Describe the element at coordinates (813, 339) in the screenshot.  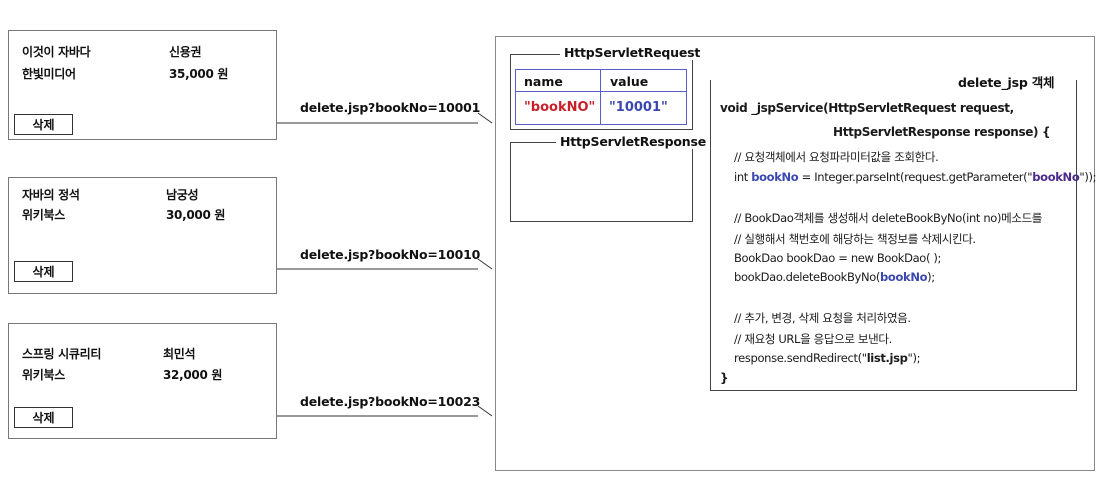
I see `code-comment: // 재요청 URL을 응답으로 보낸다.` at that location.